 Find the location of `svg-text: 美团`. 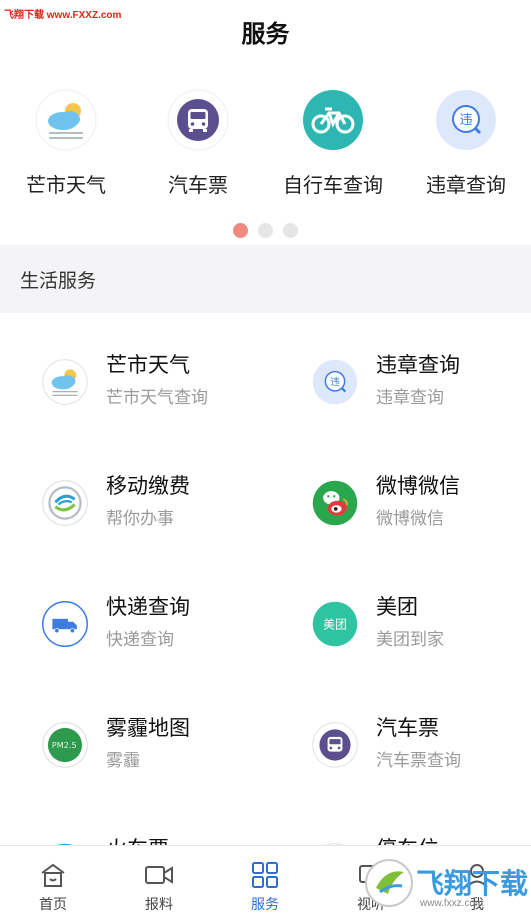

svg-text: 美团 is located at coordinates (335, 624).